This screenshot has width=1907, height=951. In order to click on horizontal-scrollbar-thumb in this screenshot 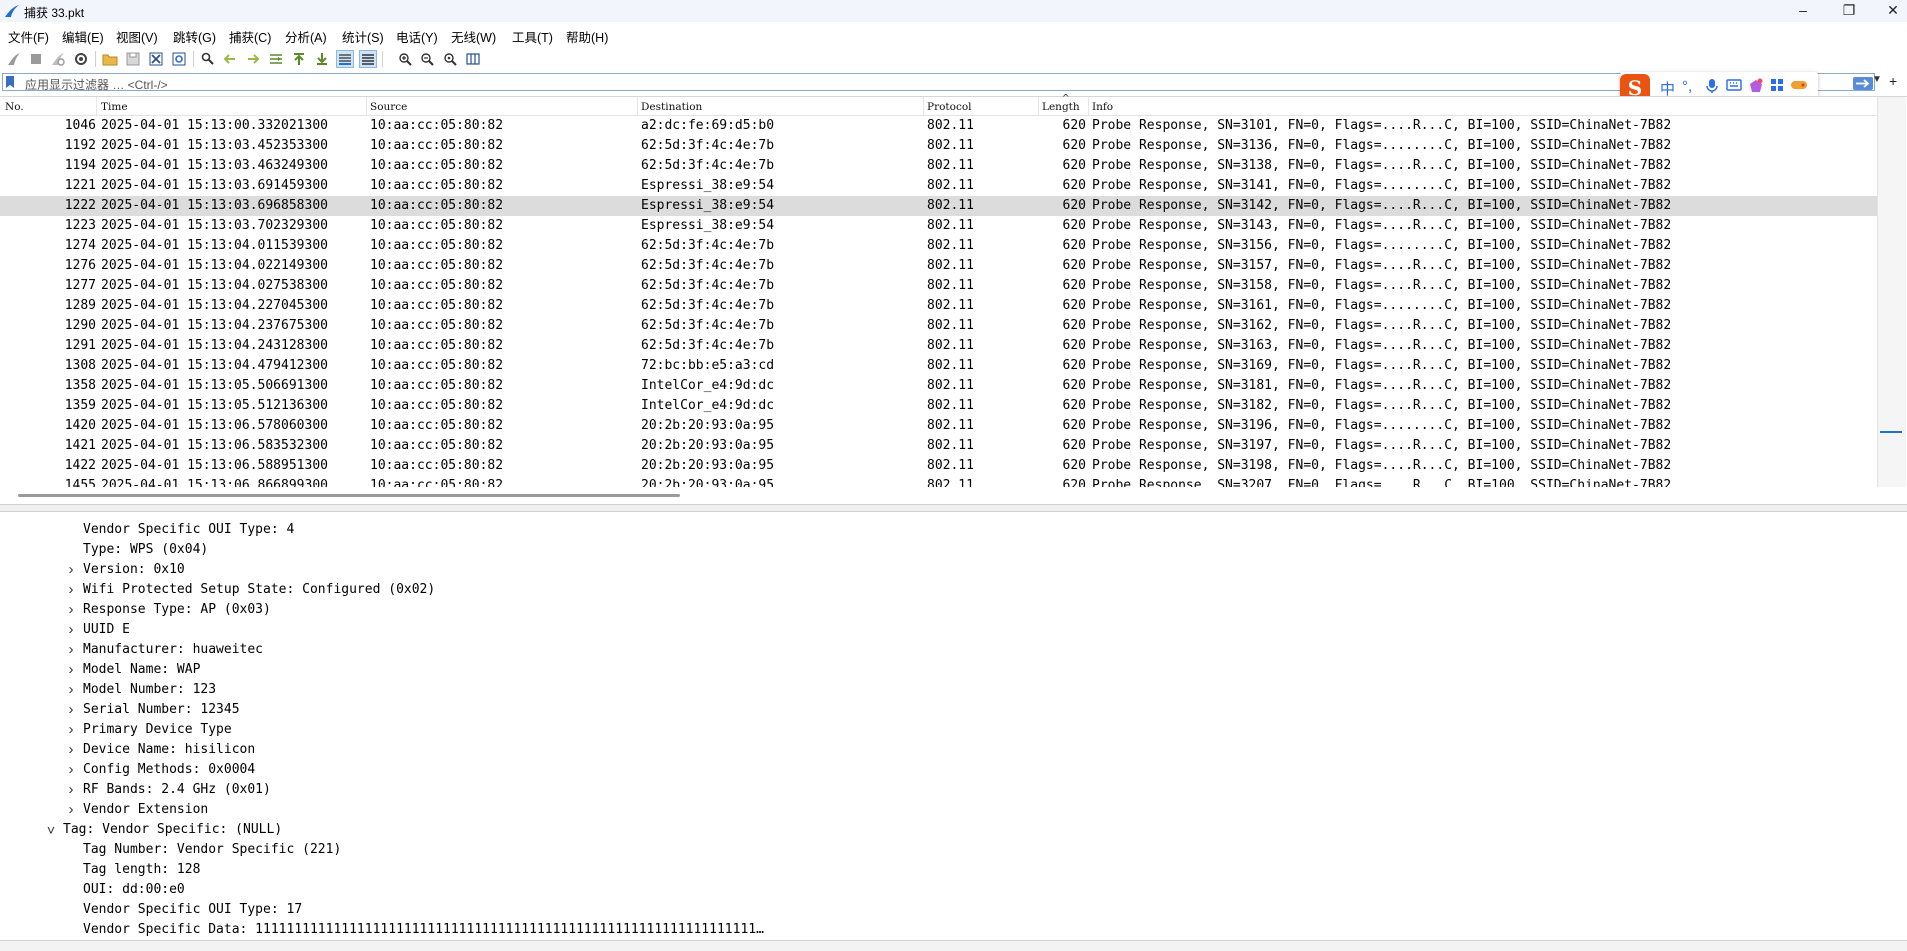, I will do `click(349, 495)`.